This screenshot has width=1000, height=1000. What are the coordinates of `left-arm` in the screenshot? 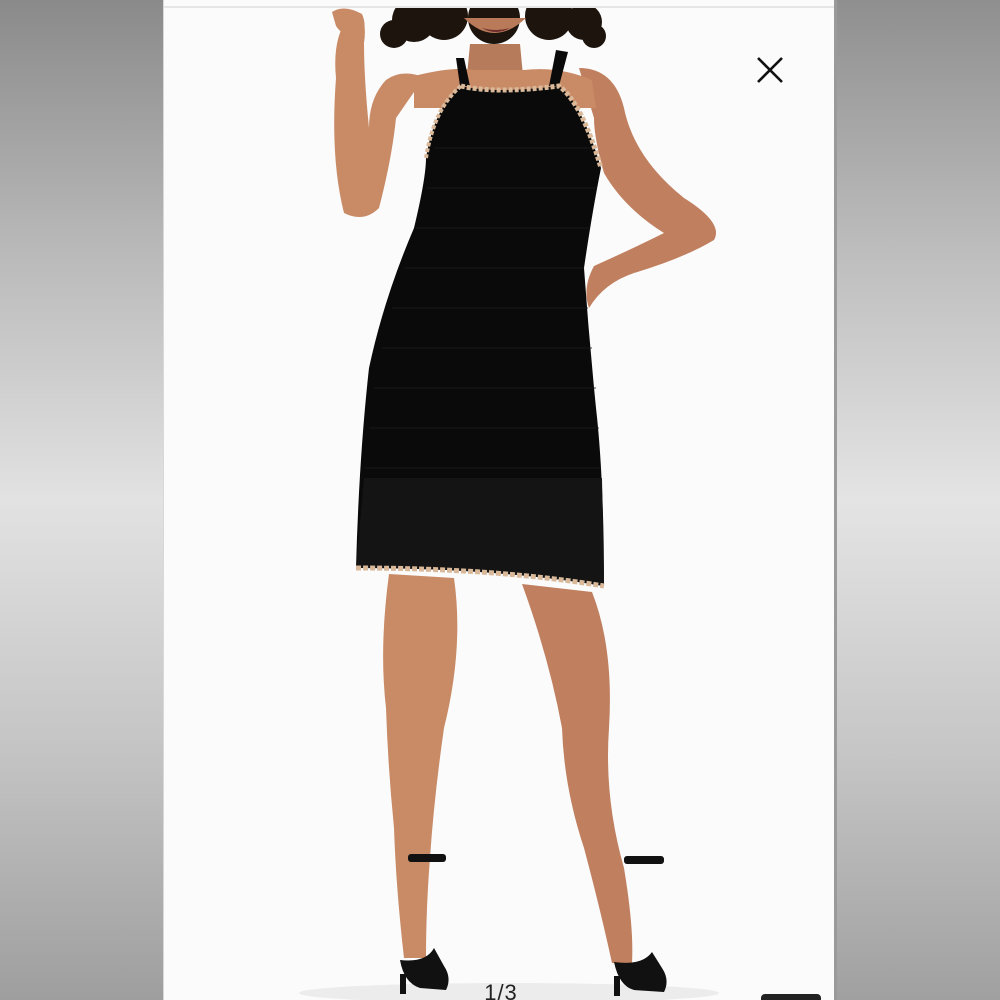 It's located at (380, 115).